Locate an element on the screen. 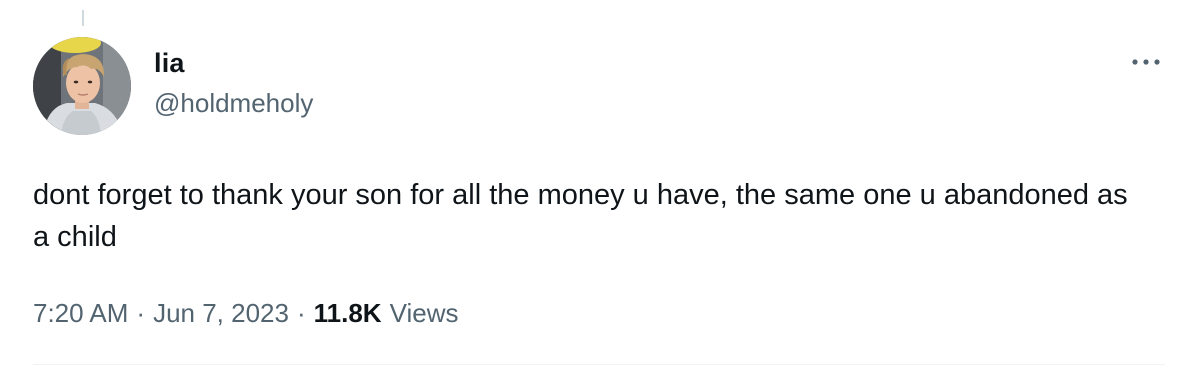  avatar-image is located at coordinates (82, 86).